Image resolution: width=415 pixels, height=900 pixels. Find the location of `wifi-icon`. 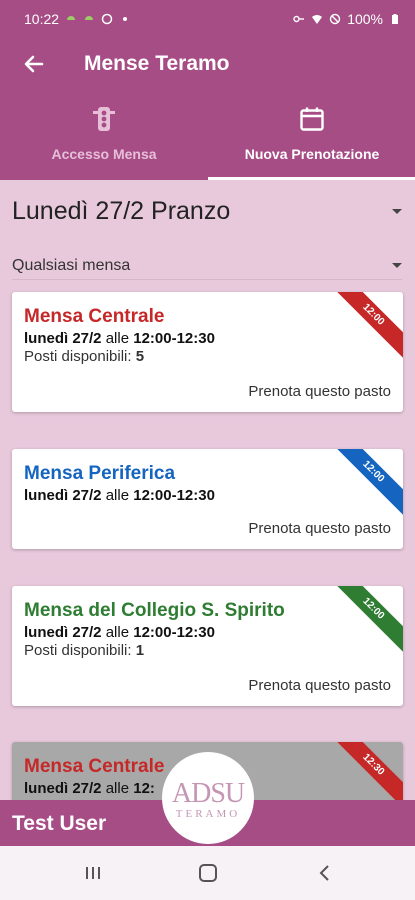

wifi-icon is located at coordinates (317, 19).